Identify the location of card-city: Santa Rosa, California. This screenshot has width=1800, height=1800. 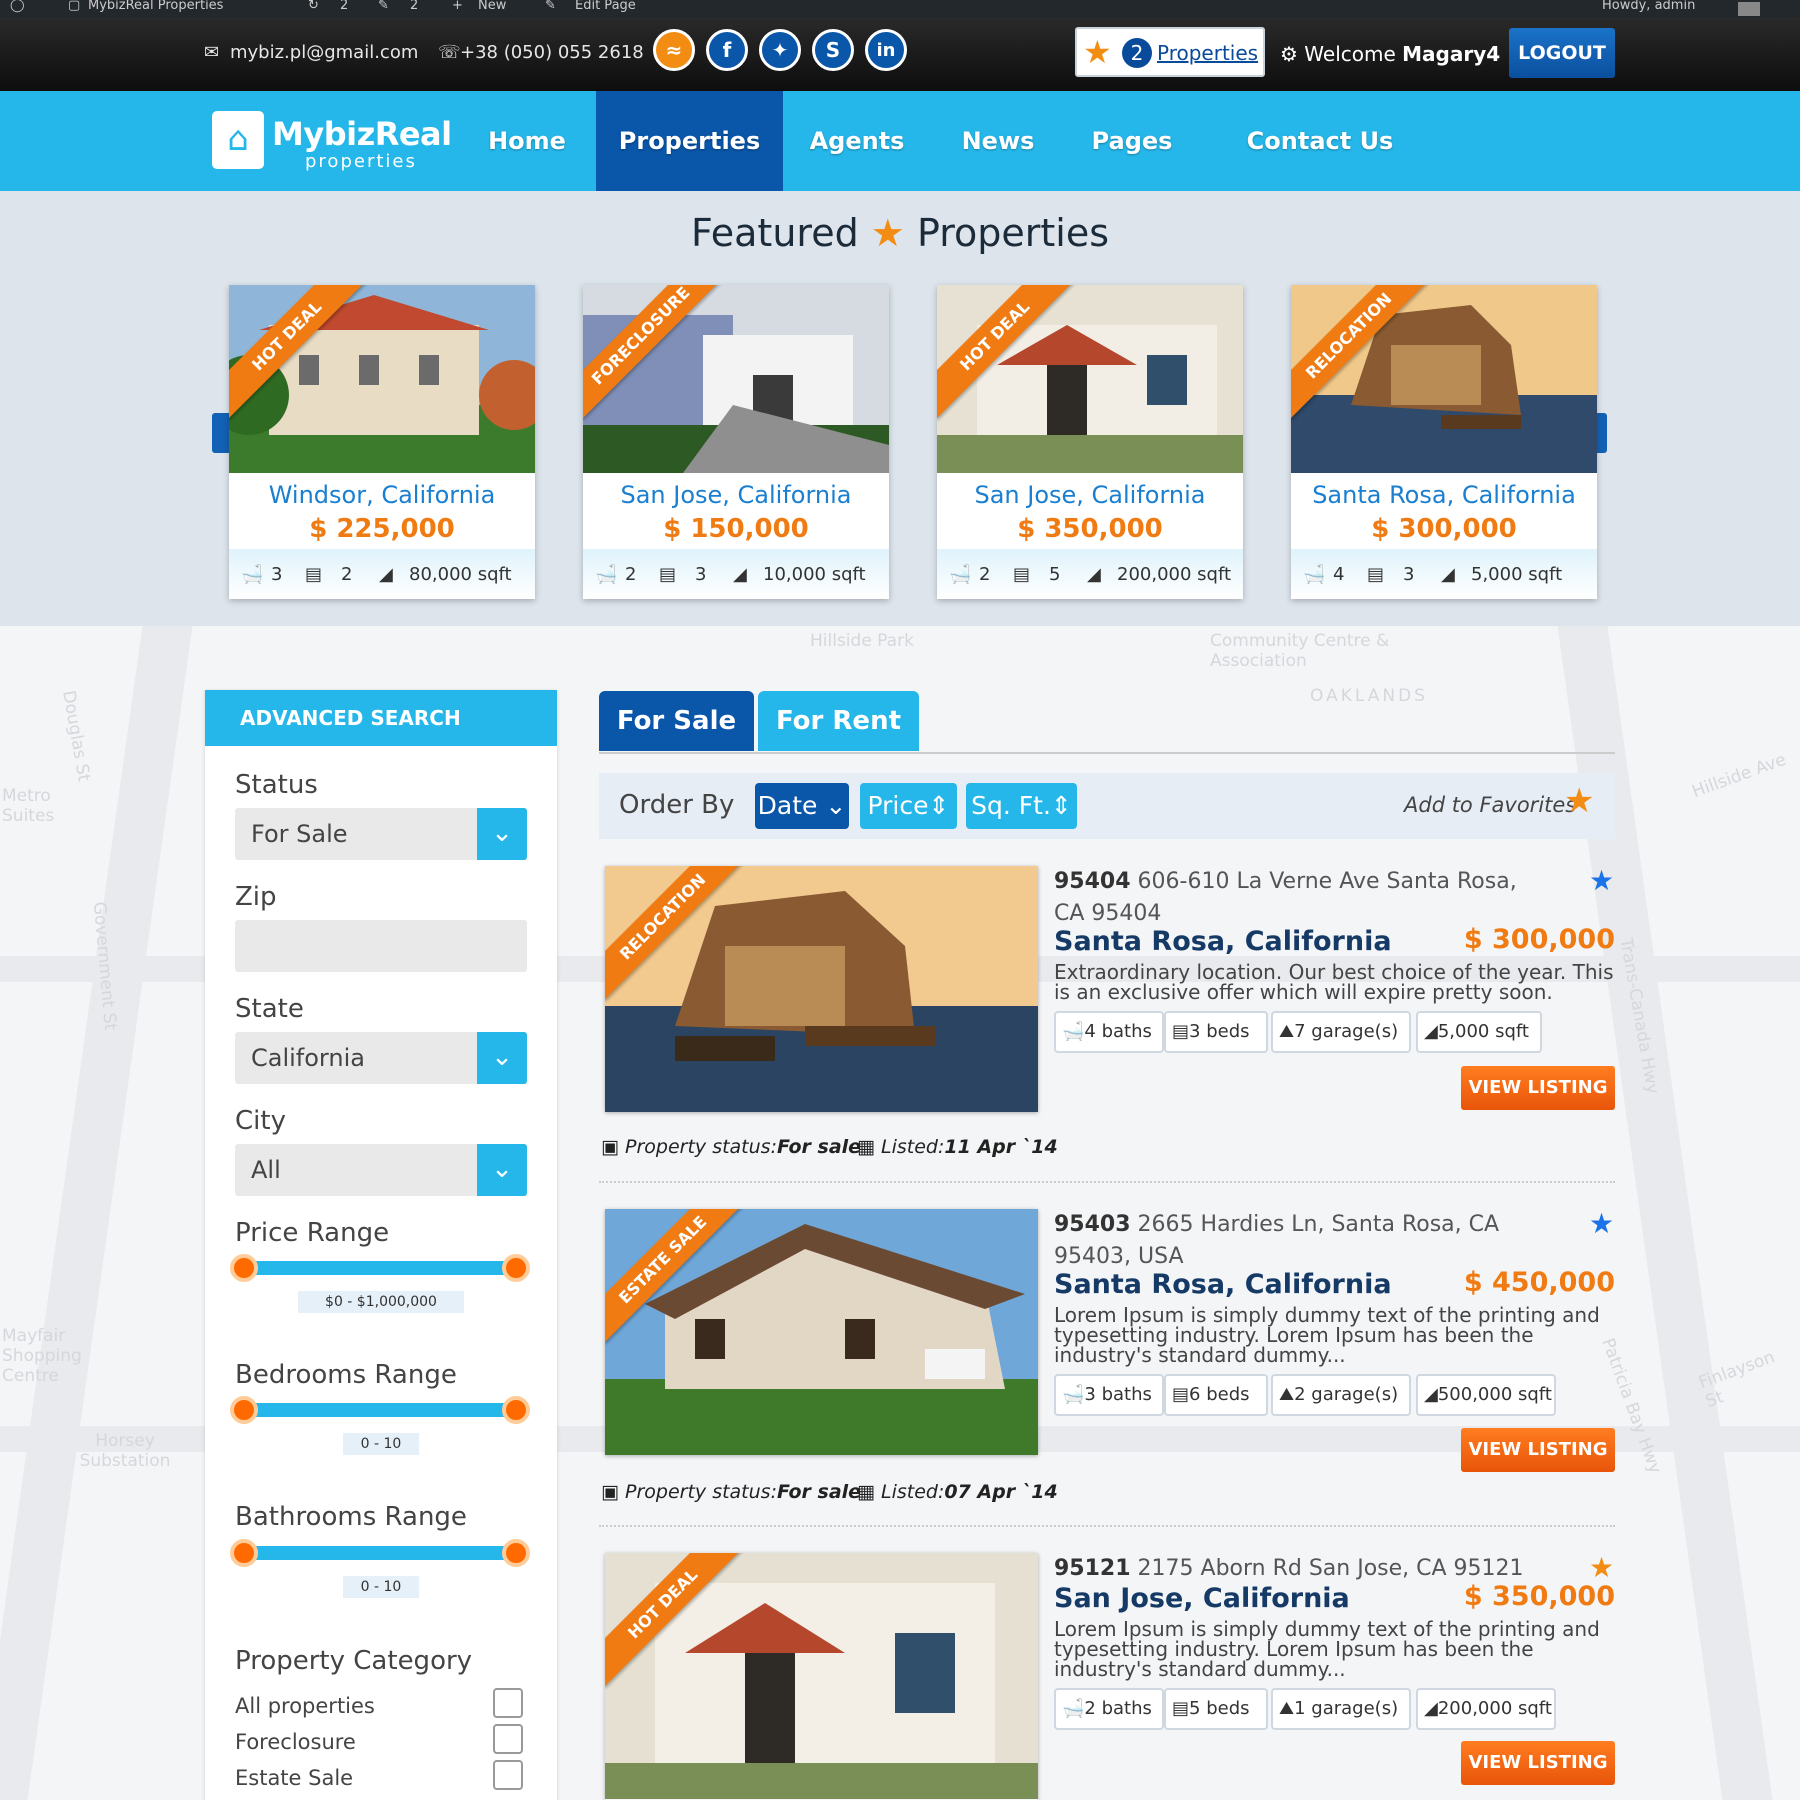
(1444, 495).